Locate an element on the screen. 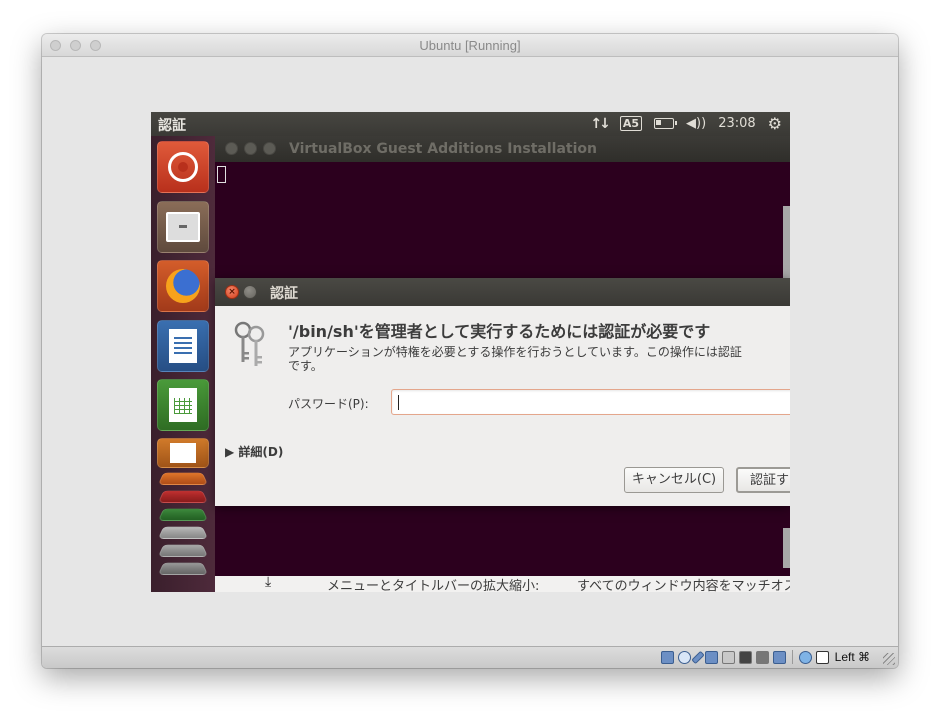 The image size is (940, 718). keyboard-input-icon: A5 is located at coordinates (631, 123).